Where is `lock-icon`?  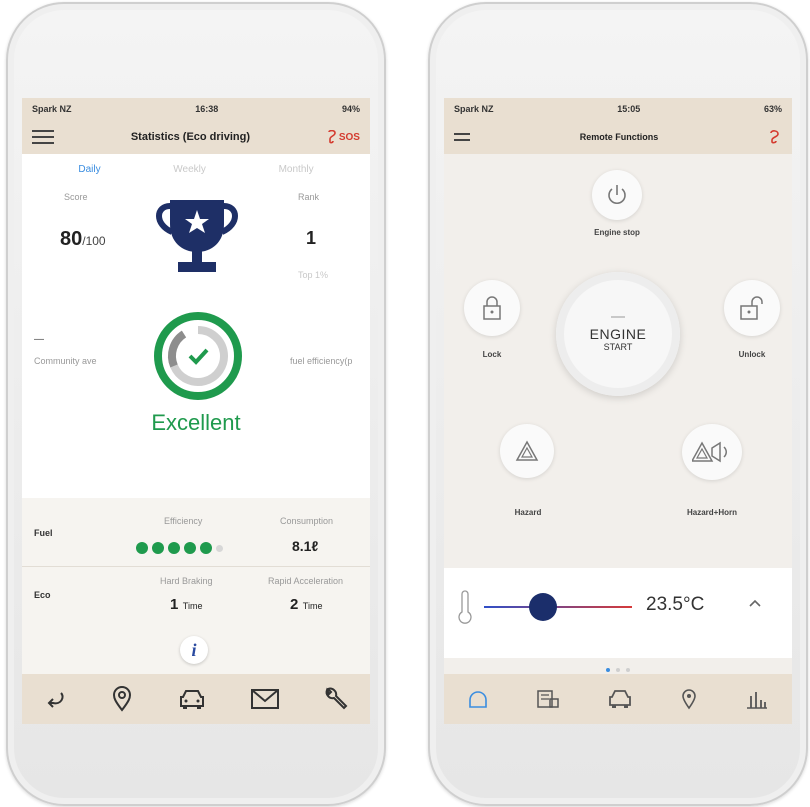
lock-icon is located at coordinates (492, 308).